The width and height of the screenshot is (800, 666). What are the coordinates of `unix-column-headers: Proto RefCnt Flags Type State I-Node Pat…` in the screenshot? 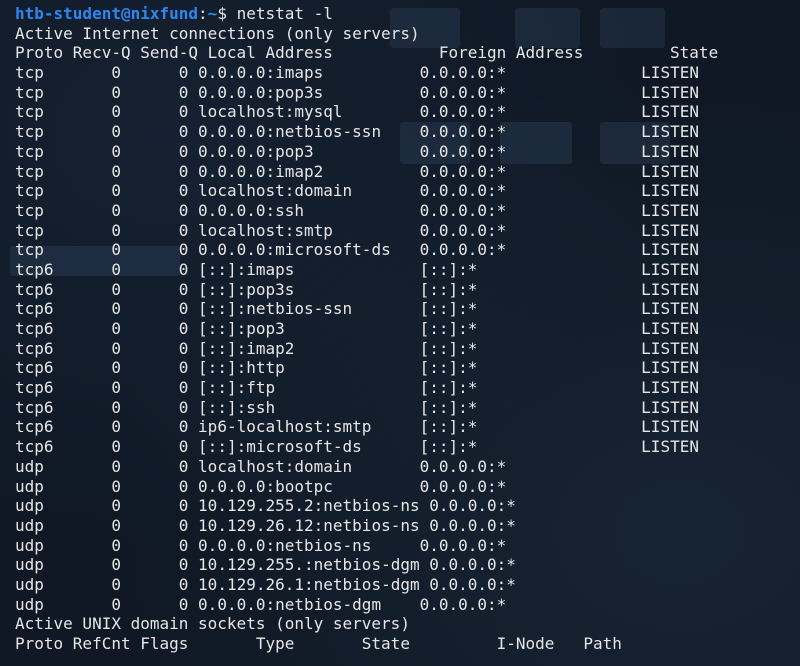 It's located at (318, 643).